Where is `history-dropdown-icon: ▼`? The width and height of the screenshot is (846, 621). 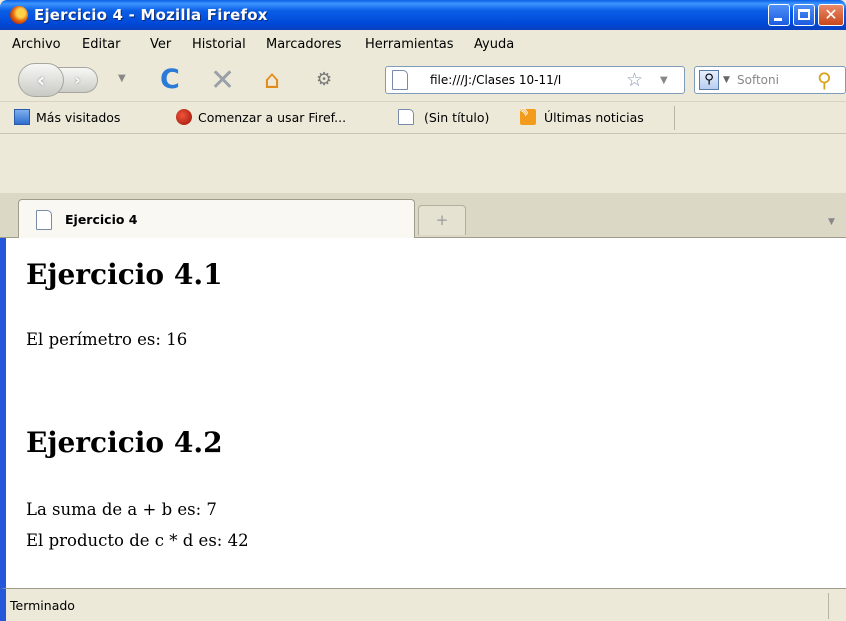 history-dropdown-icon: ▼ is located at coordinates (122, 78).